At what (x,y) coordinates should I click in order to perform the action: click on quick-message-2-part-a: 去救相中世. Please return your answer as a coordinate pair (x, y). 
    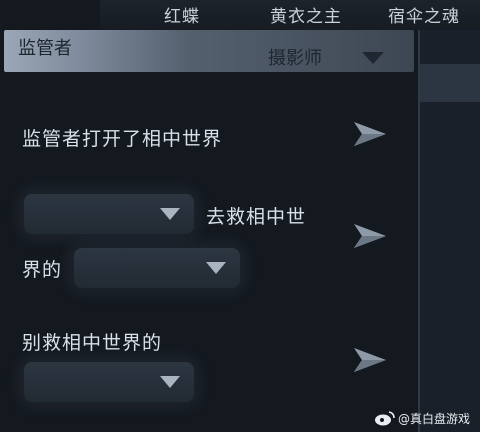
    Looking at the image, I should click on (256, 217).